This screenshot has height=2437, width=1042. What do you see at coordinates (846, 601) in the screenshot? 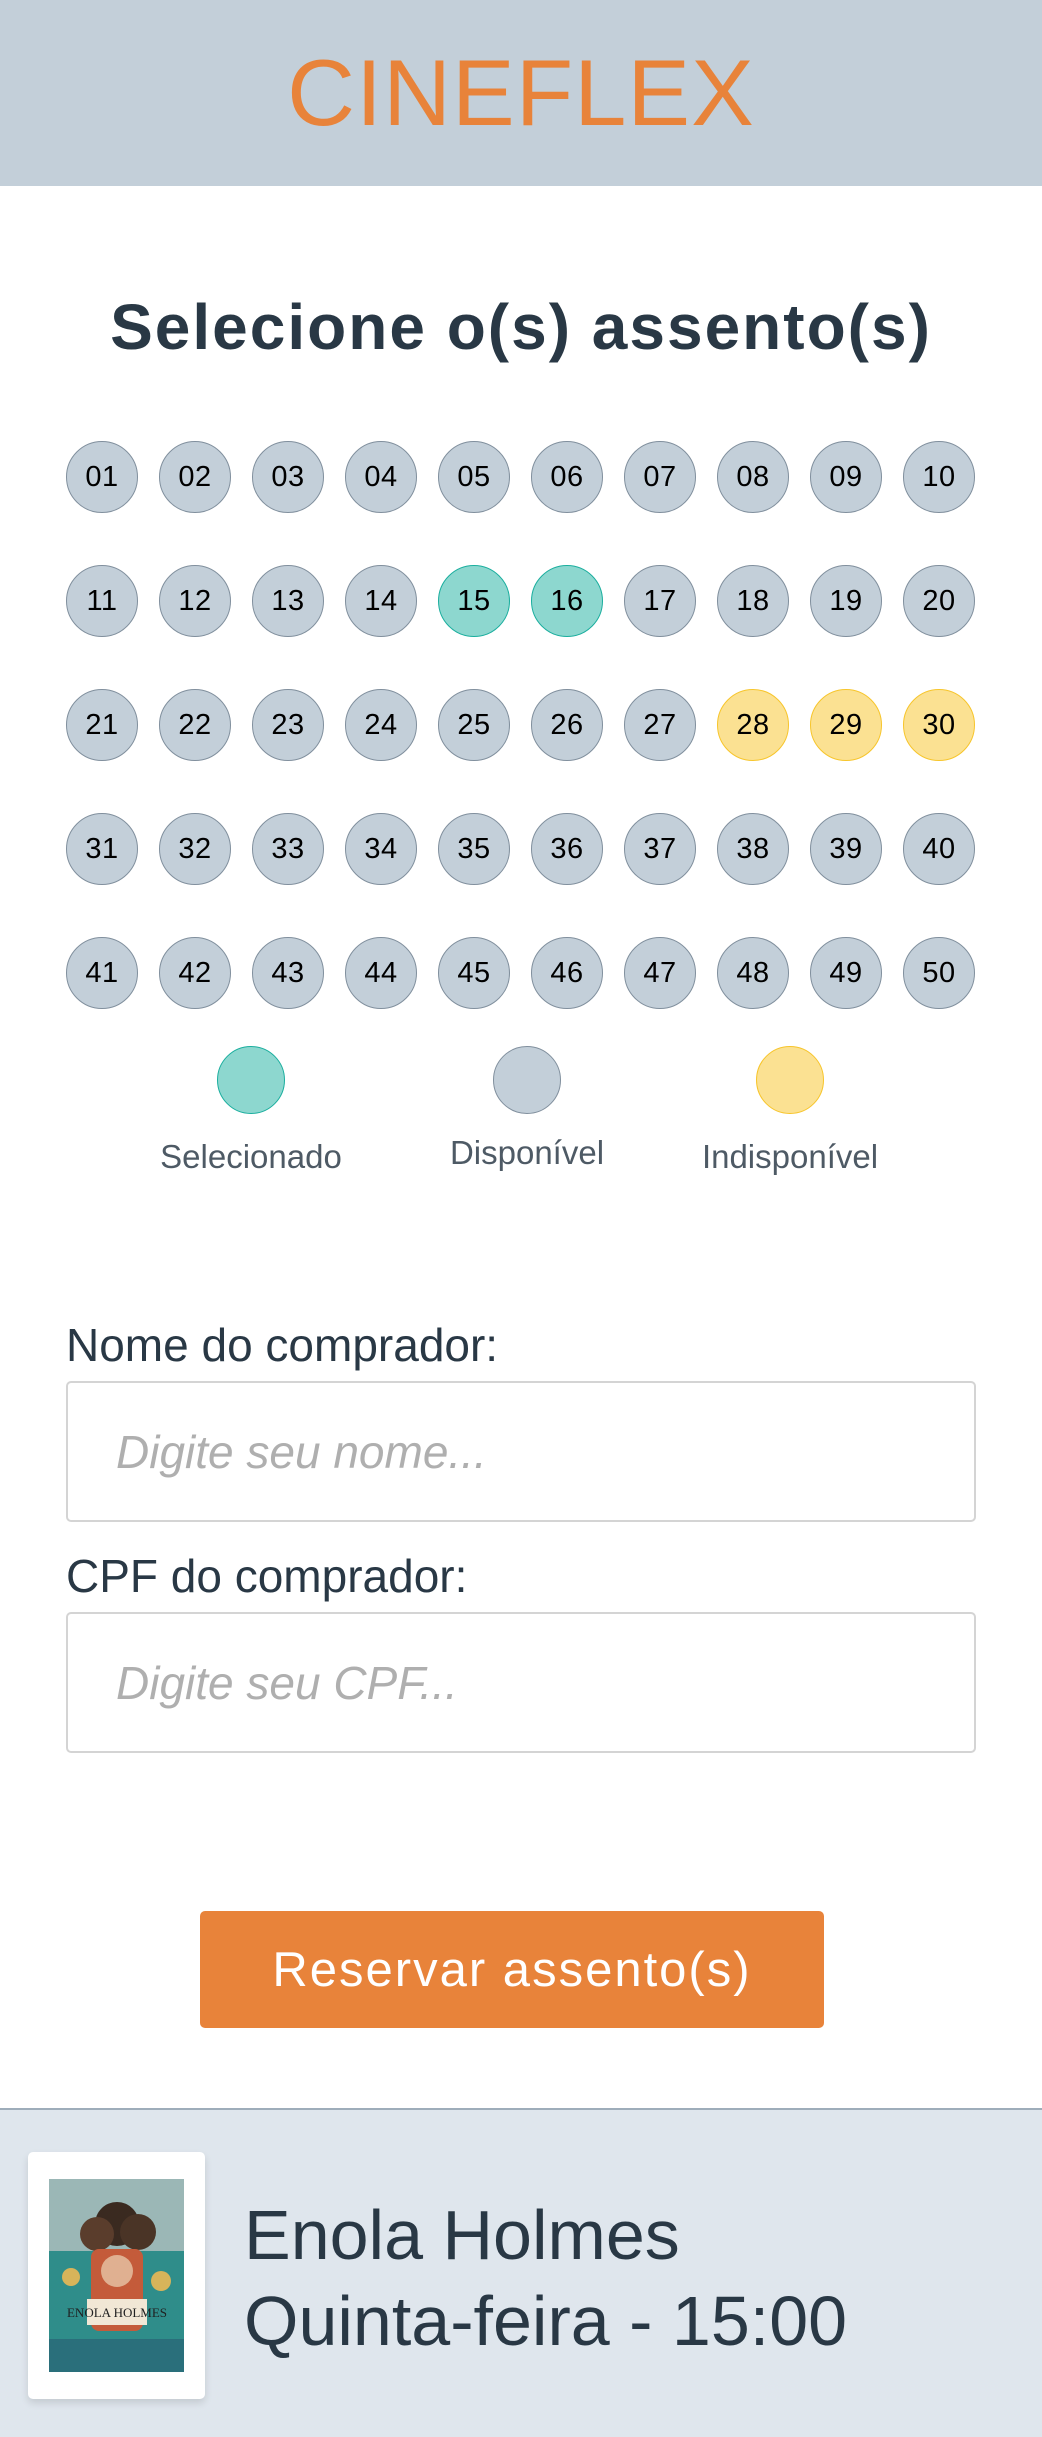
I see `seat-19: 19` at bounding box center [846, 601].